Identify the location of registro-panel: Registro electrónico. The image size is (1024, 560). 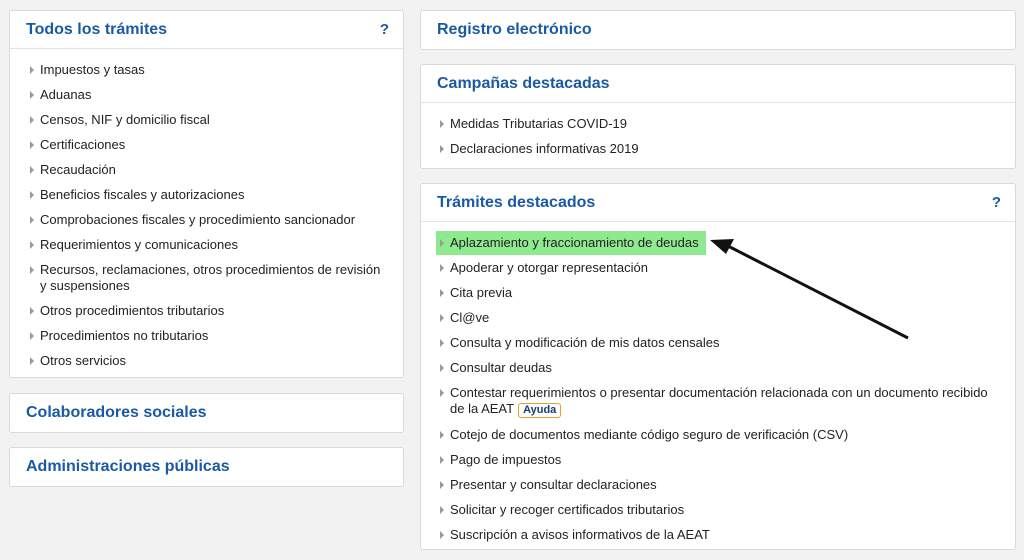
(718, 30).